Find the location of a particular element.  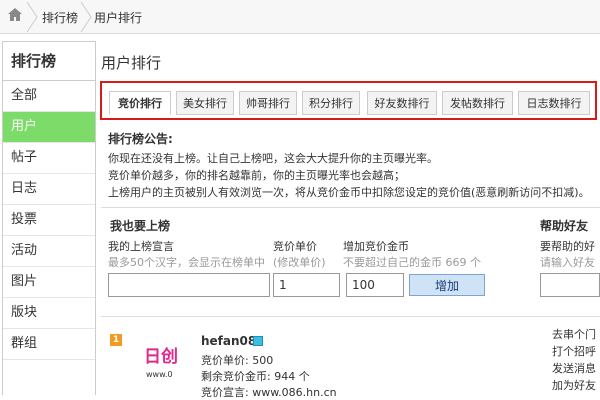

send-message-link: 发送消息 is located at coordinates (574, 368).